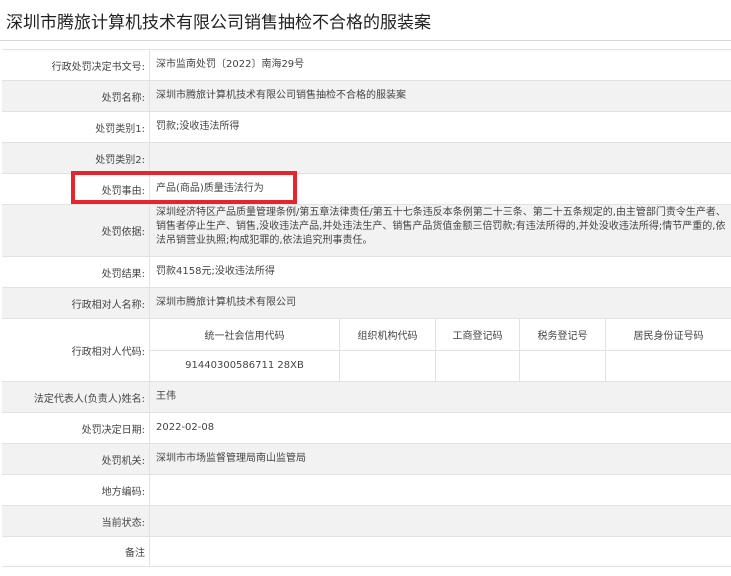 The image size is (731, 576). I want to click on row-label: 备注, so click(76, 551).